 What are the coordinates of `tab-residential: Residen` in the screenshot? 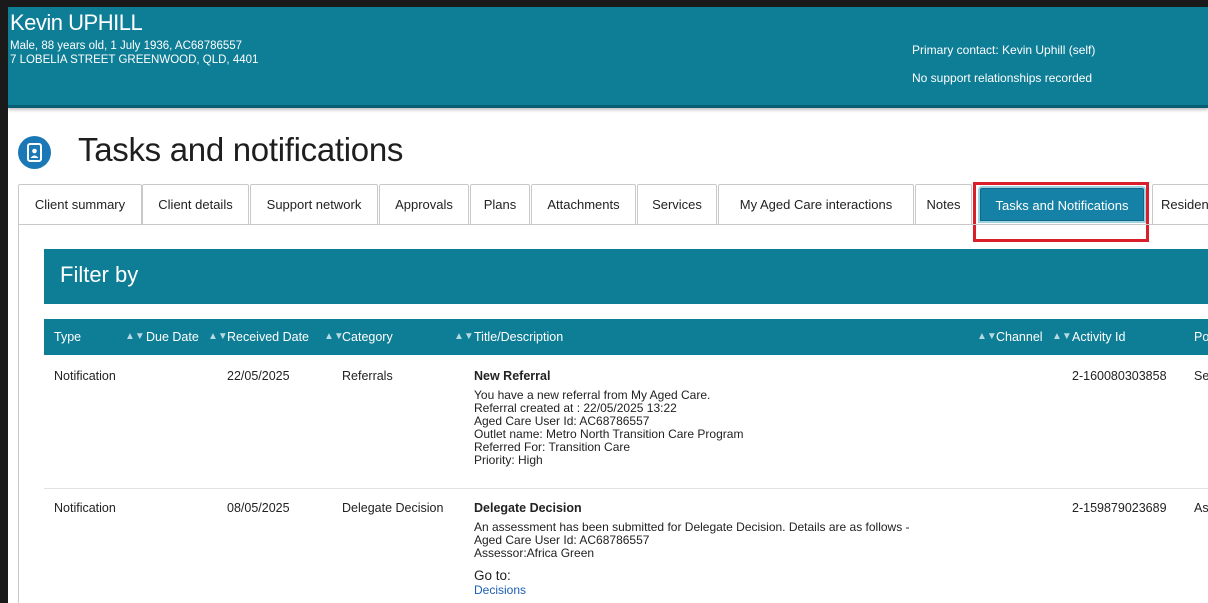 It's located at (1180, 204).